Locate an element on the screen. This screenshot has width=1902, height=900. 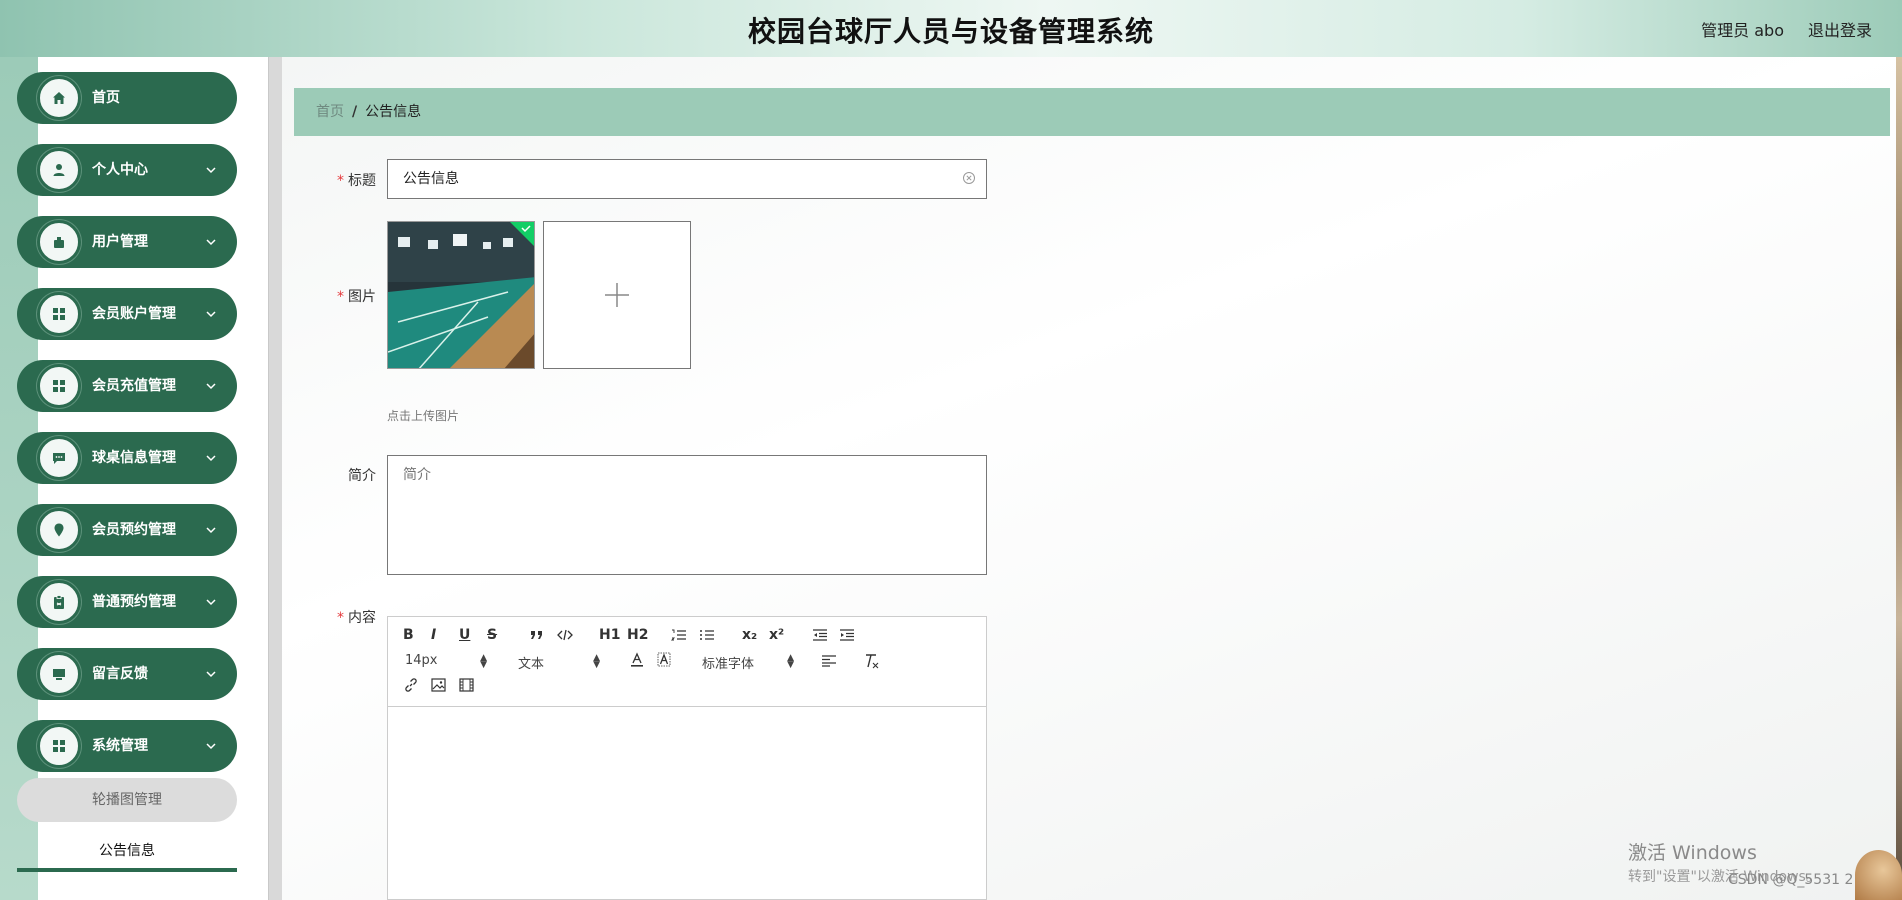
app-title: 校园台球厅人员与设备管理系统 is located at coordinates (950, 31).